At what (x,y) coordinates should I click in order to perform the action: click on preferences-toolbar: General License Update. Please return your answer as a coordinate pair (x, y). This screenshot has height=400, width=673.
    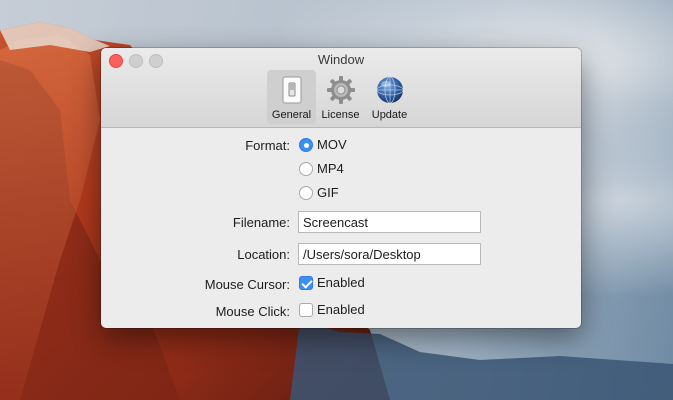
    Looking at the image, I should click on (340, 98).